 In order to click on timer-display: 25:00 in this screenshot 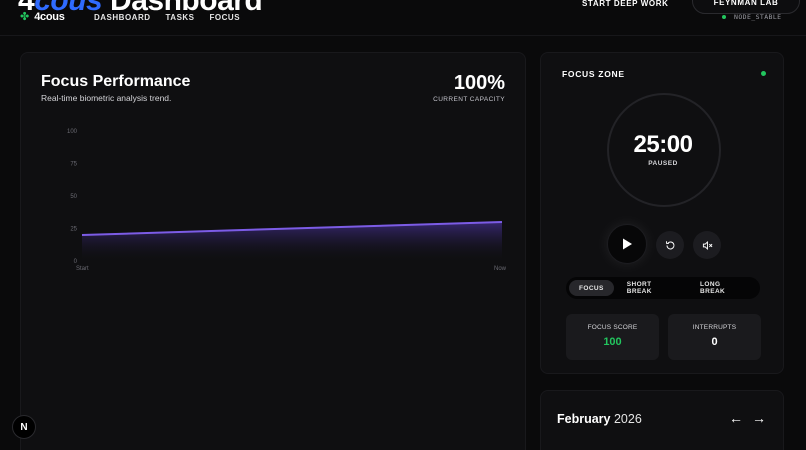, I will do `click(663, 144)`.